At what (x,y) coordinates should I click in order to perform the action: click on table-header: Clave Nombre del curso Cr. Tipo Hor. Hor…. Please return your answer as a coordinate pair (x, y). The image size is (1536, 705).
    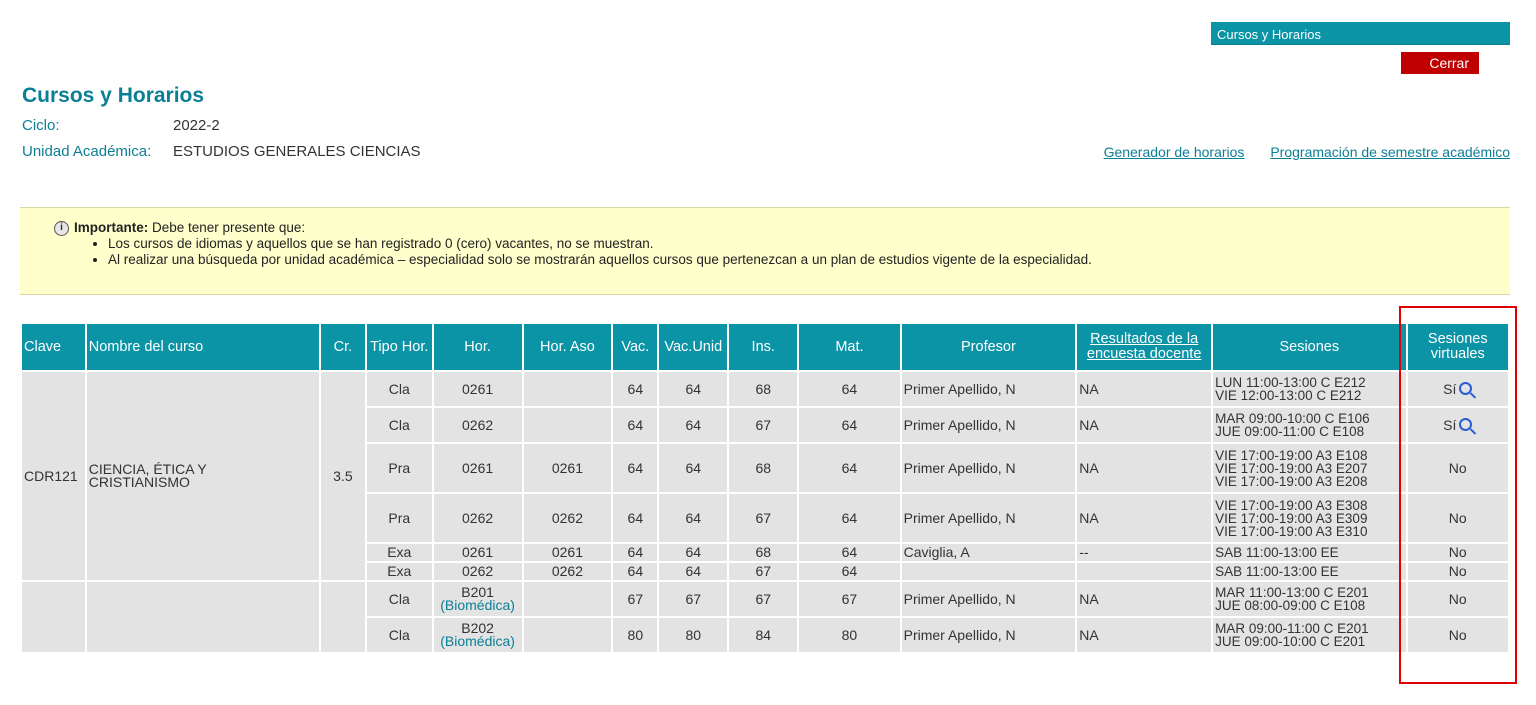
    Looking at the image, I should click on (765, 347).